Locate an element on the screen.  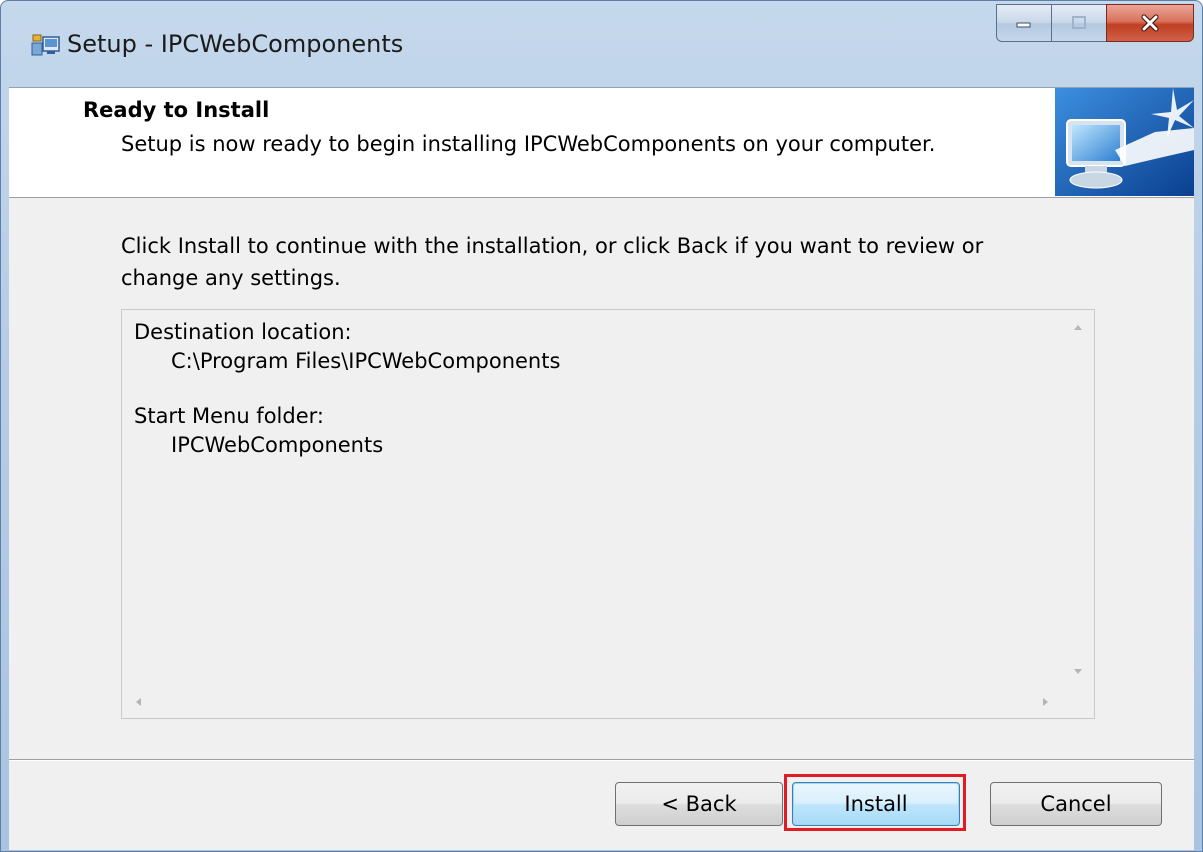
close-button is located at coordinates (1150, 23).